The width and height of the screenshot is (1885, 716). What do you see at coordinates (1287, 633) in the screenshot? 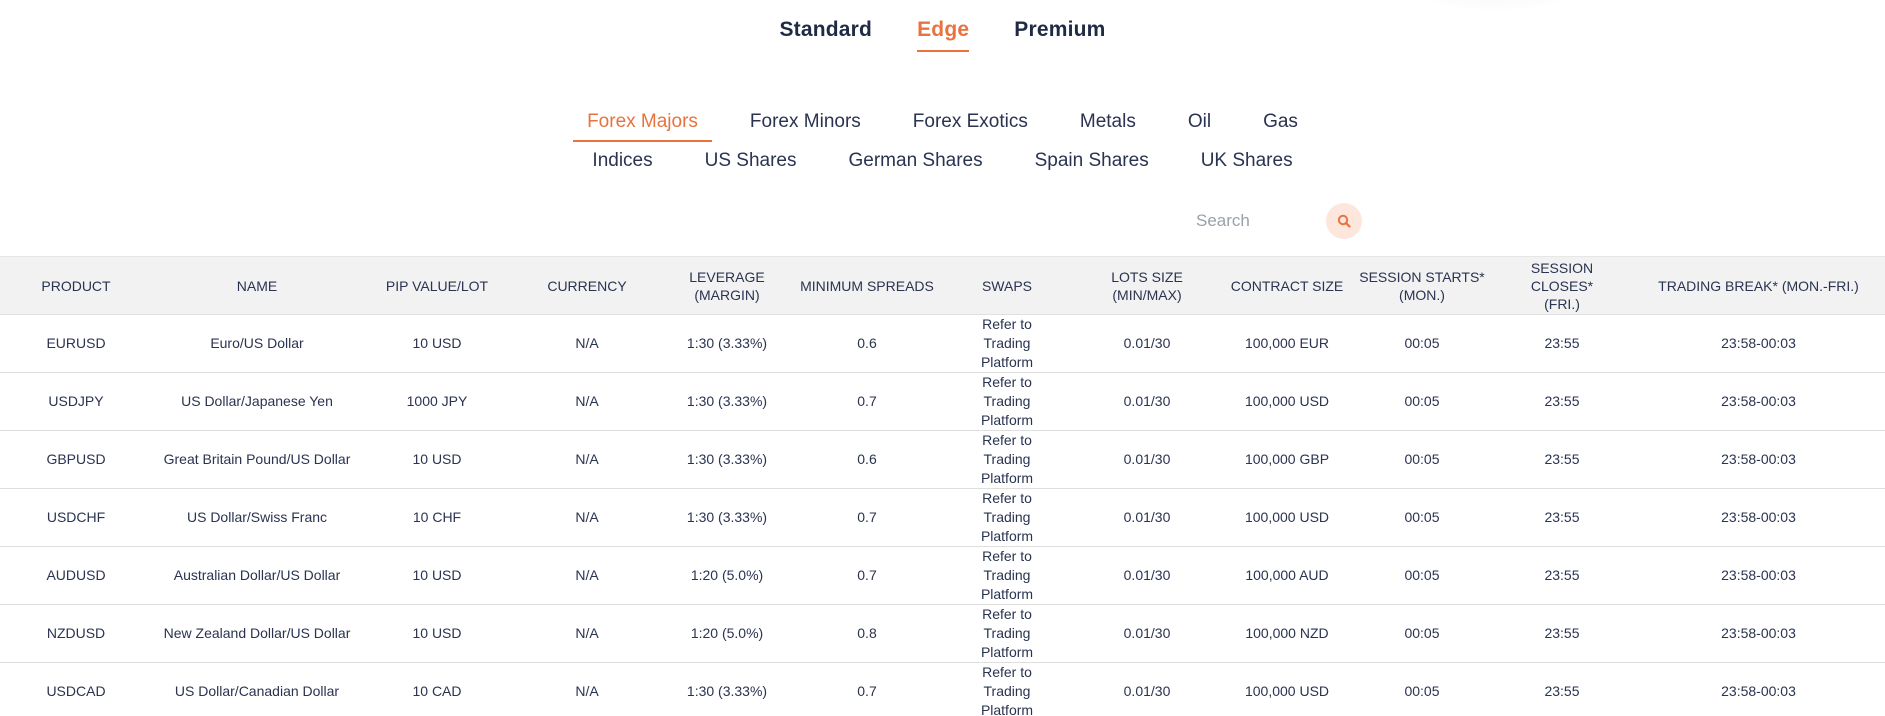
I see `col-contract-size-cell: 100,000 NZD` at bounding box center [1287, 633].